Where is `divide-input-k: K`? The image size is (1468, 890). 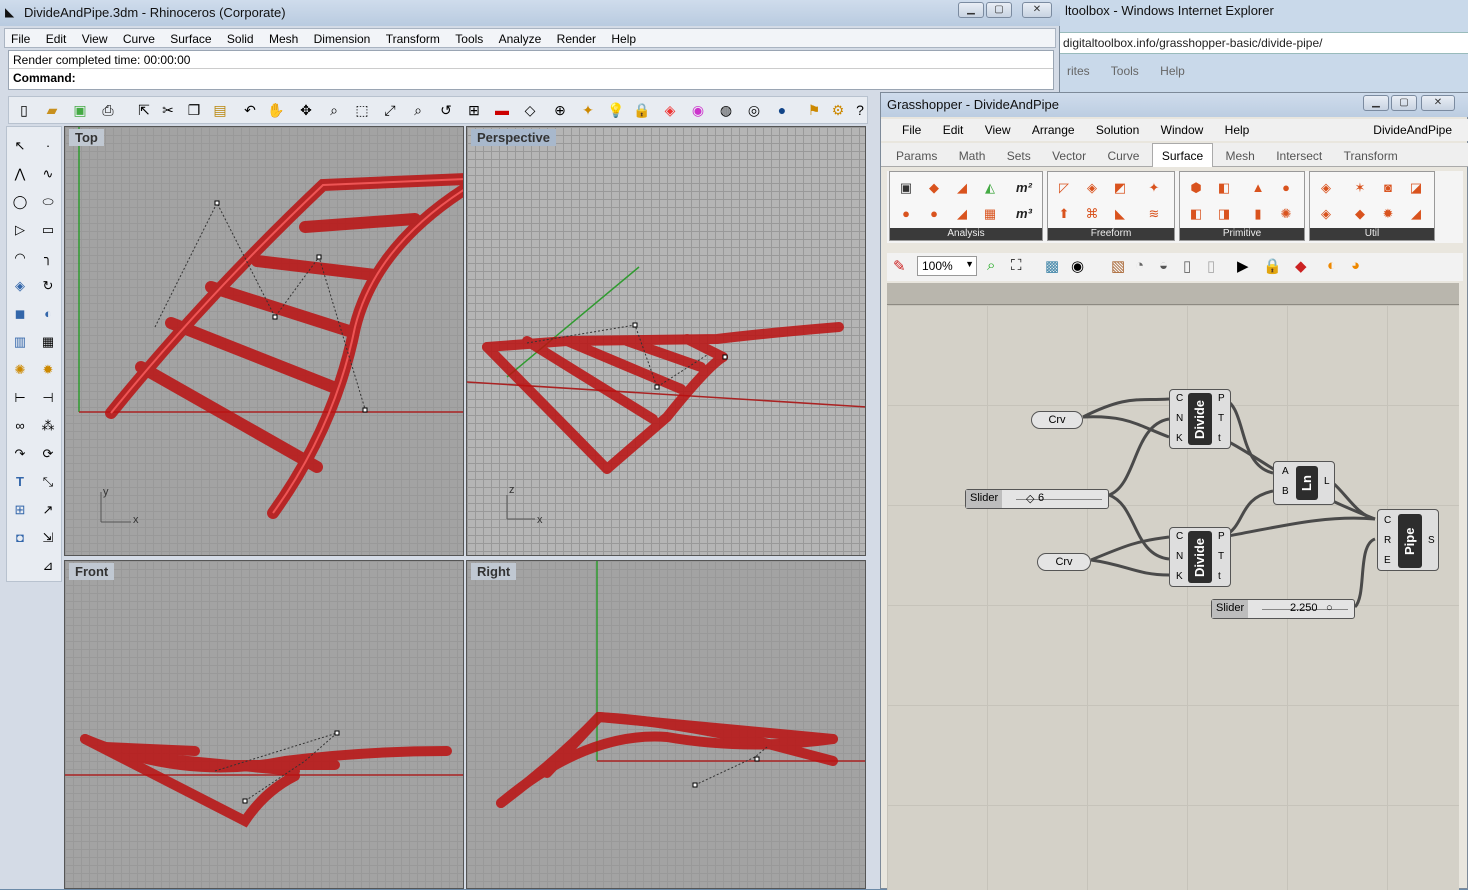 divide-input-k: K is located at coordinates (1179, 576).